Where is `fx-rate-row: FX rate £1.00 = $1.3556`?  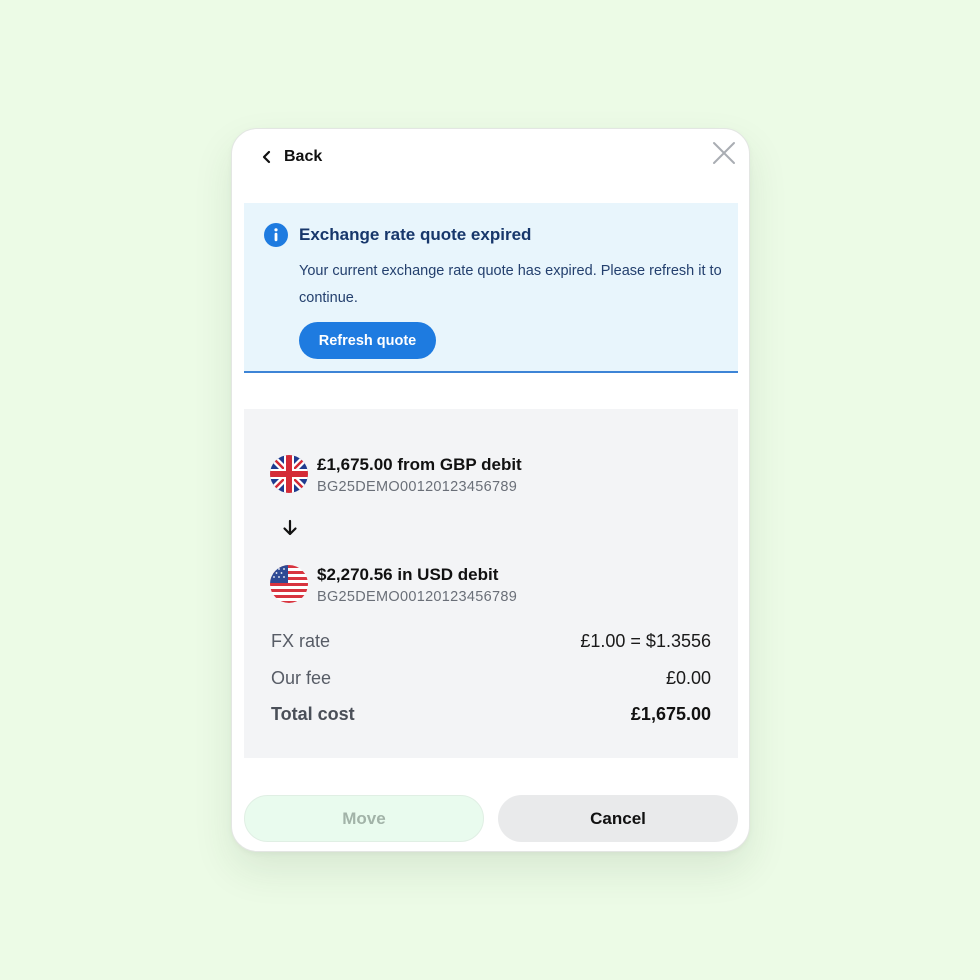 fx-rate-row: FX rate £1.00 = $1.3556 is located at coordinates (491, 641).